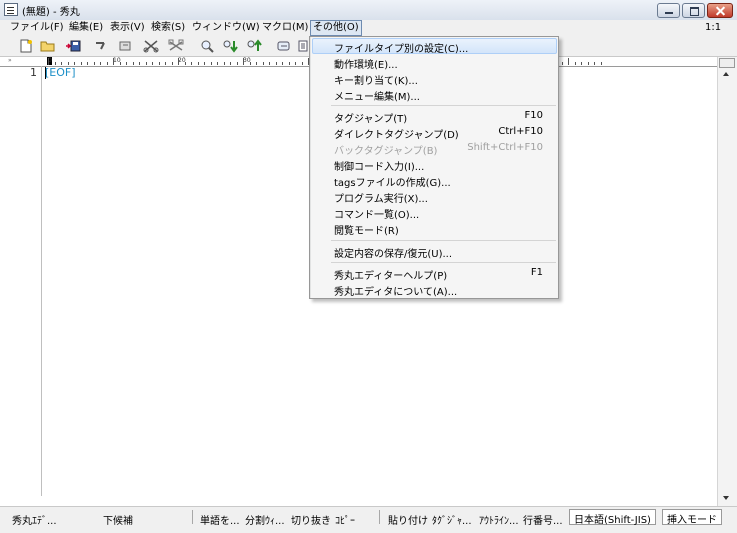 The height and width of the screenshot is (533, 737). I want to click on menu-edit: 編集(E), so click(86, 28).